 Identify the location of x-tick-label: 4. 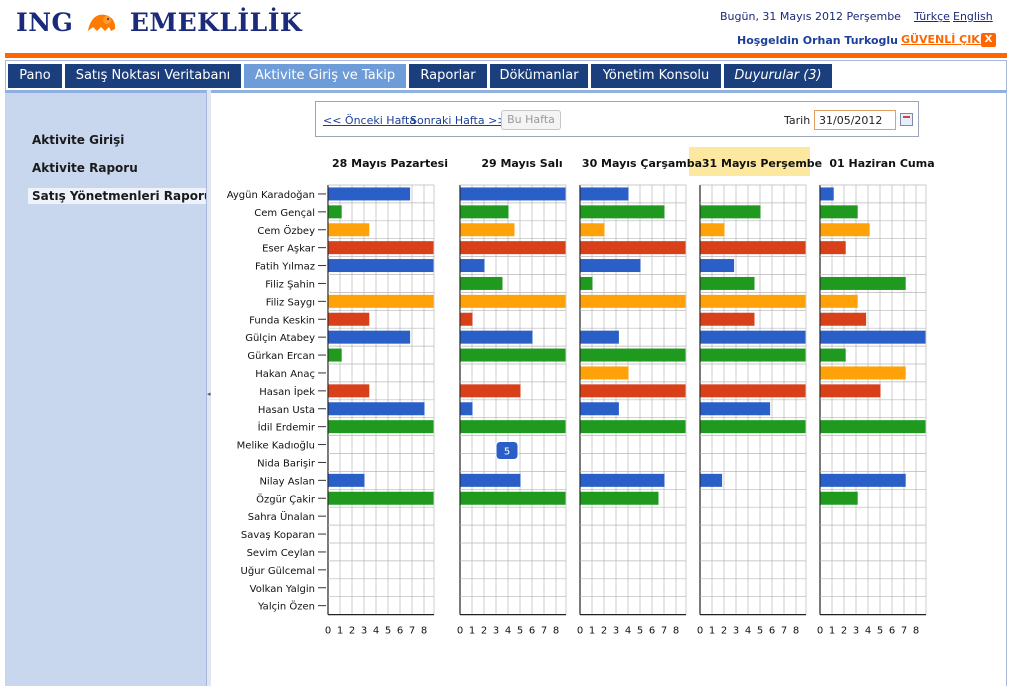
(748, 631).